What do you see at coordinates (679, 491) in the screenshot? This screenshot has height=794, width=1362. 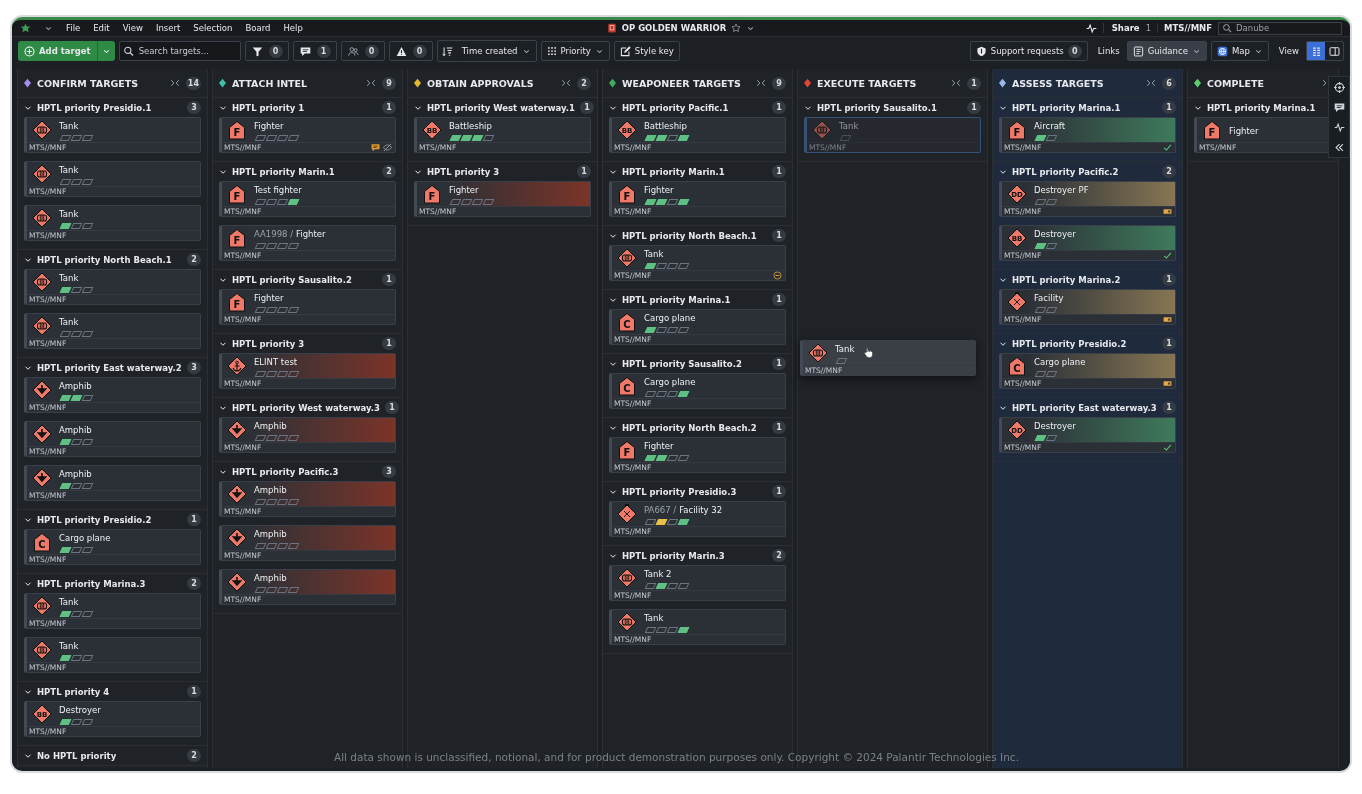 I see `group-title: HPTL priority Presidio.3` at bounding box center [679, 491].